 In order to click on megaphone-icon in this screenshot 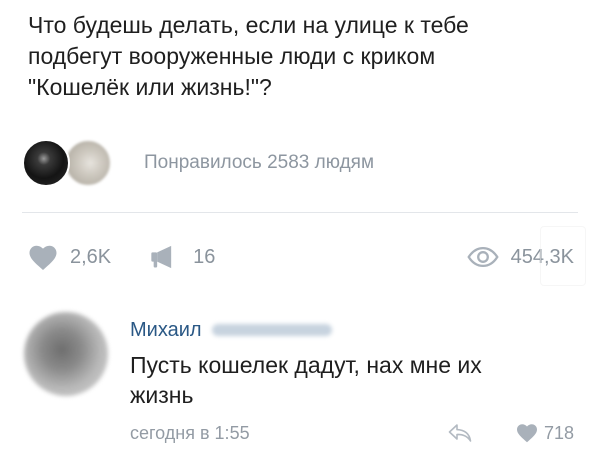, I will do `click(163, 257)`.